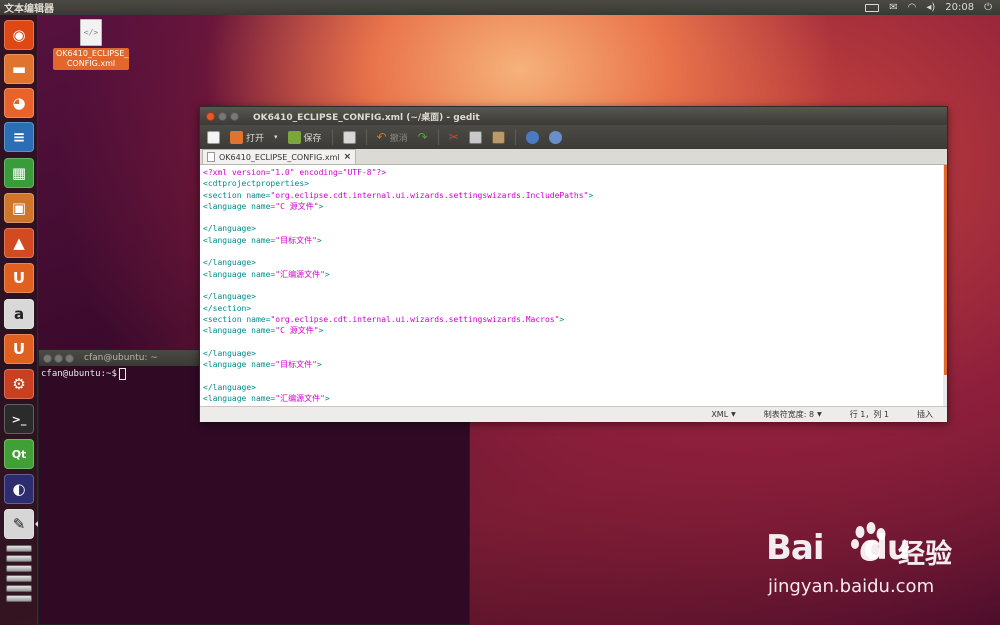  Describe the element at coordinates (500, 7) in the screenshot. I see `top-panel: 文本编辑器 ✉ ◠ ◂) 20:08 ⏻` at that location.